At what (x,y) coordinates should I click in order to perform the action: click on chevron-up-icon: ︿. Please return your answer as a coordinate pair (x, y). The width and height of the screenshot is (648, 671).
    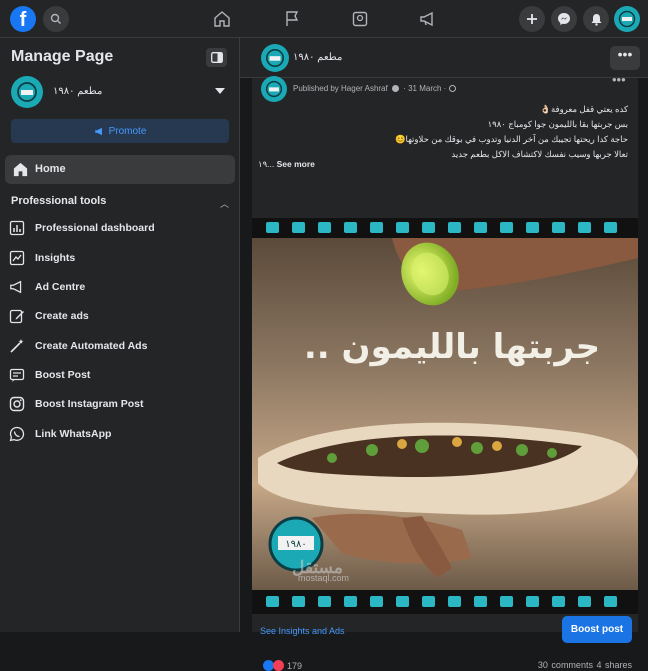
    Looking at the image, I should click on (224, 203).